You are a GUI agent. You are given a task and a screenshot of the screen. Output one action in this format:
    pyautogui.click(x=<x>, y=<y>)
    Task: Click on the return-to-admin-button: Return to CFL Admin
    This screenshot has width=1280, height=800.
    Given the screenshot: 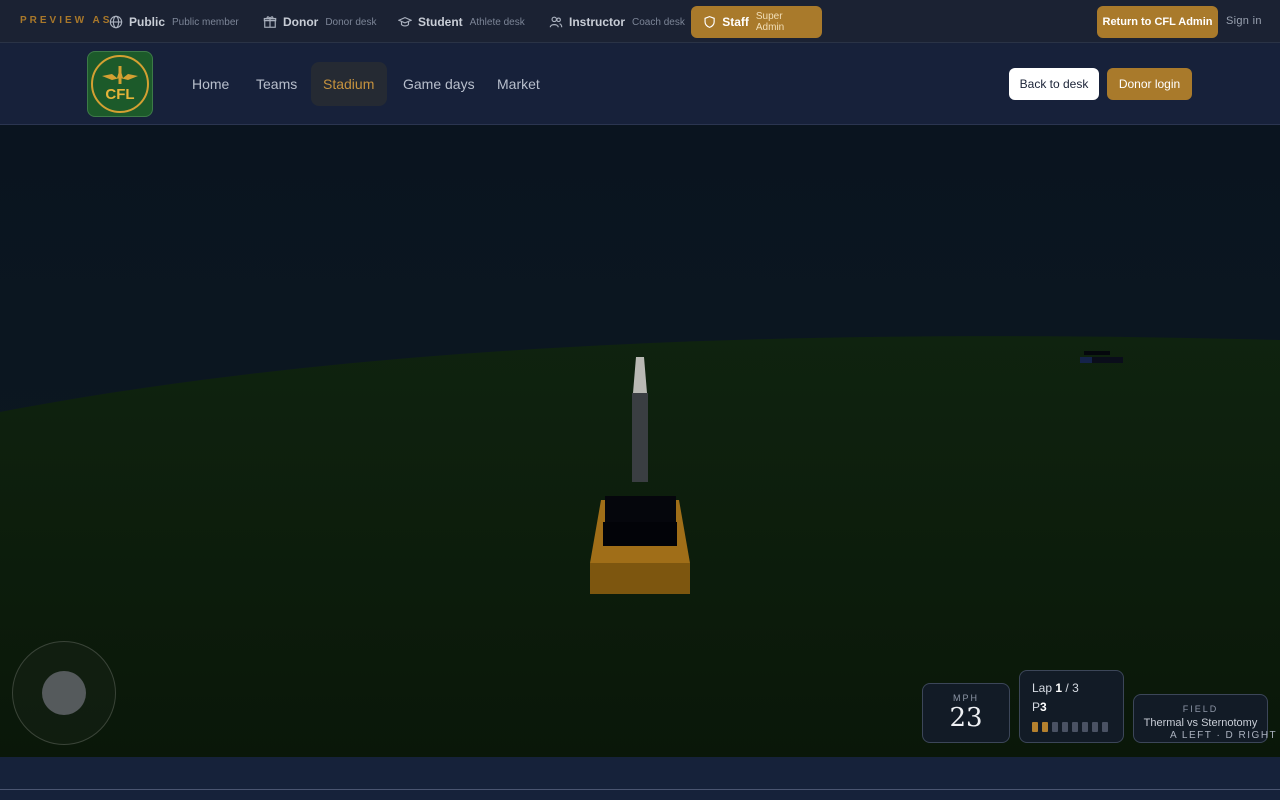 What is the action you would take?
    pyautogui.click(x=1157, y=22)
    